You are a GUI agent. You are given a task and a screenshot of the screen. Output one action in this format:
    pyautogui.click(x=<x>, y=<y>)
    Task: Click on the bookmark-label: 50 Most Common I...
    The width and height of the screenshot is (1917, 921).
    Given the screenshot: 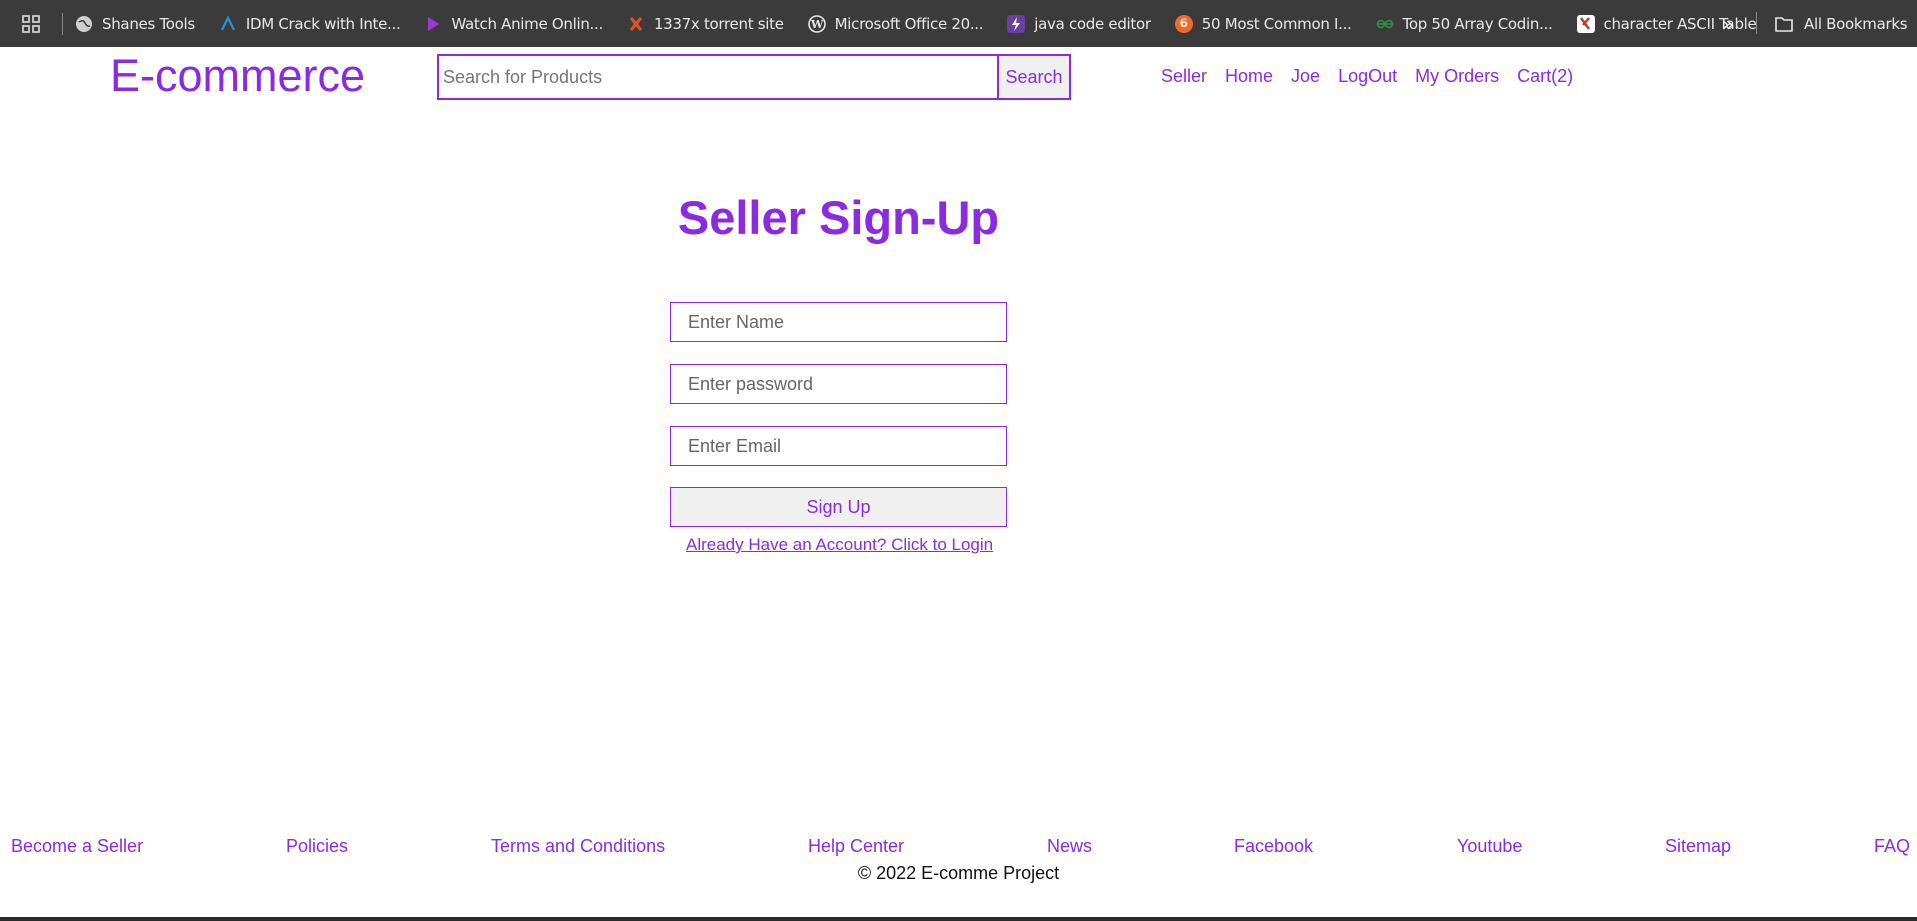 What is the action you would take?
    pyautogui.click(x=1276, y=23)
    